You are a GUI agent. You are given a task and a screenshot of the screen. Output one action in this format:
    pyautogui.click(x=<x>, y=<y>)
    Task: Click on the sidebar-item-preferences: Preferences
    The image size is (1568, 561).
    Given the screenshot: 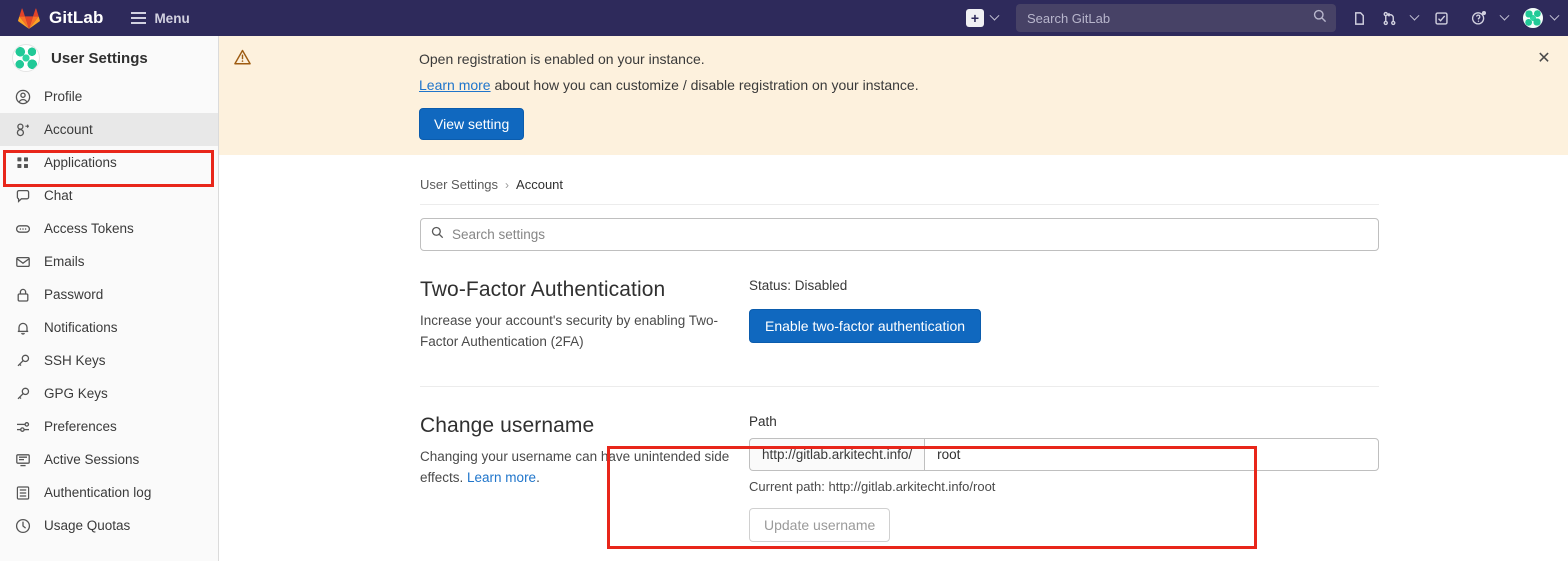 What is the action you would take?
    pyautogui.click(x=109, y=426)
    